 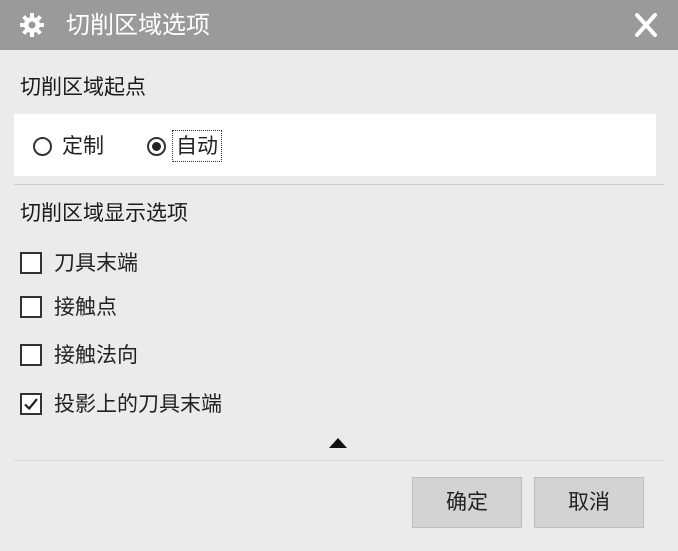 I want to click on checkbox-tool-tip-box, so click(x=31, y=263).